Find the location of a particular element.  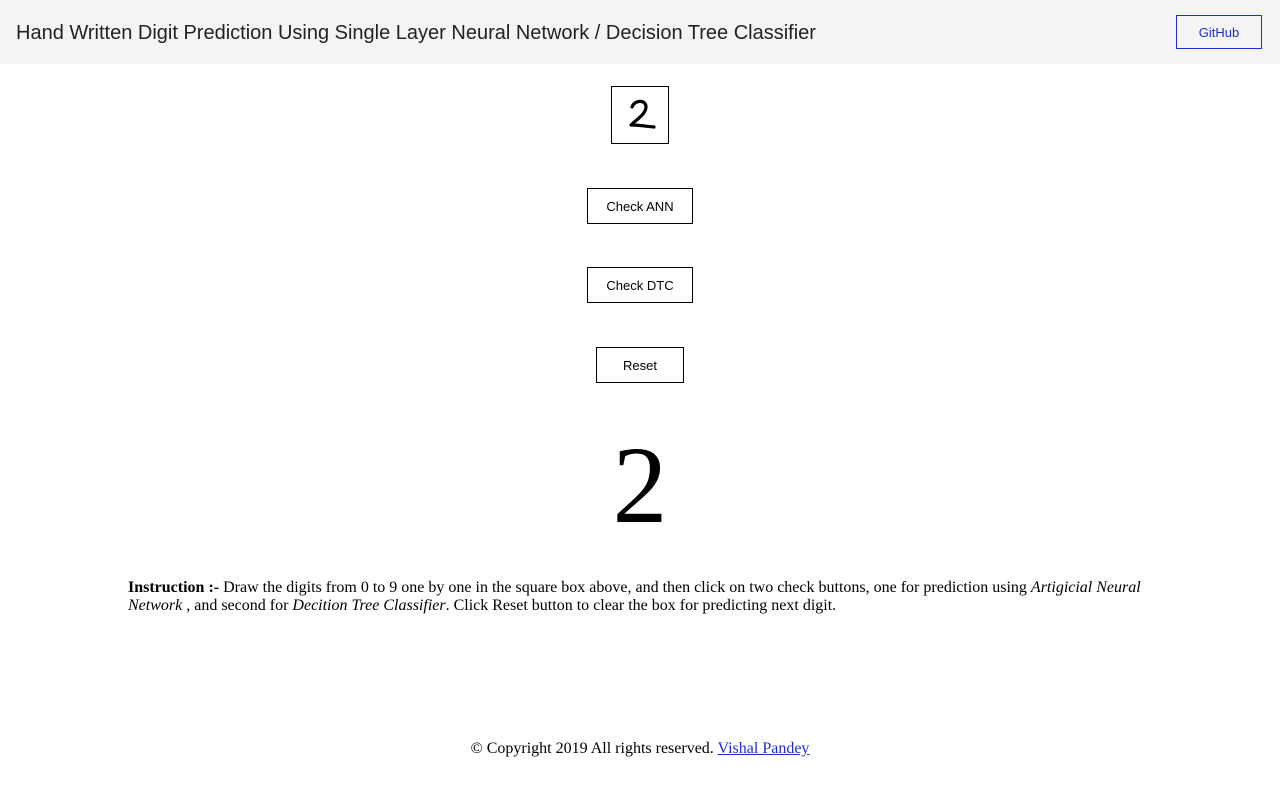

check-dtc-button: Check DTC is located at coordinates (640, 285).